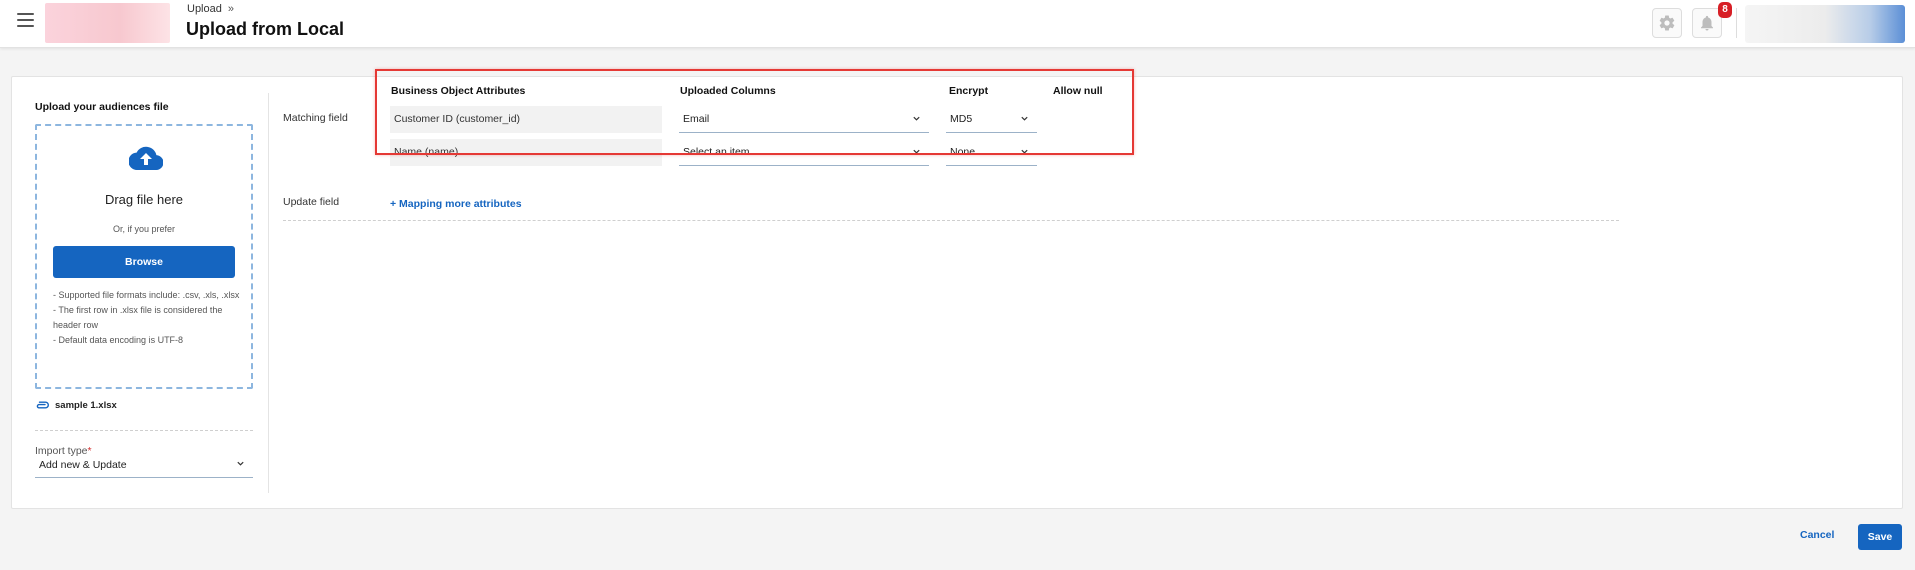 This screenshot has height=570, width=1915. What do you see at coordinates (311, 202) in the screenshot?
I see `update-field-label: Update field` at bounding box center [311, 202].